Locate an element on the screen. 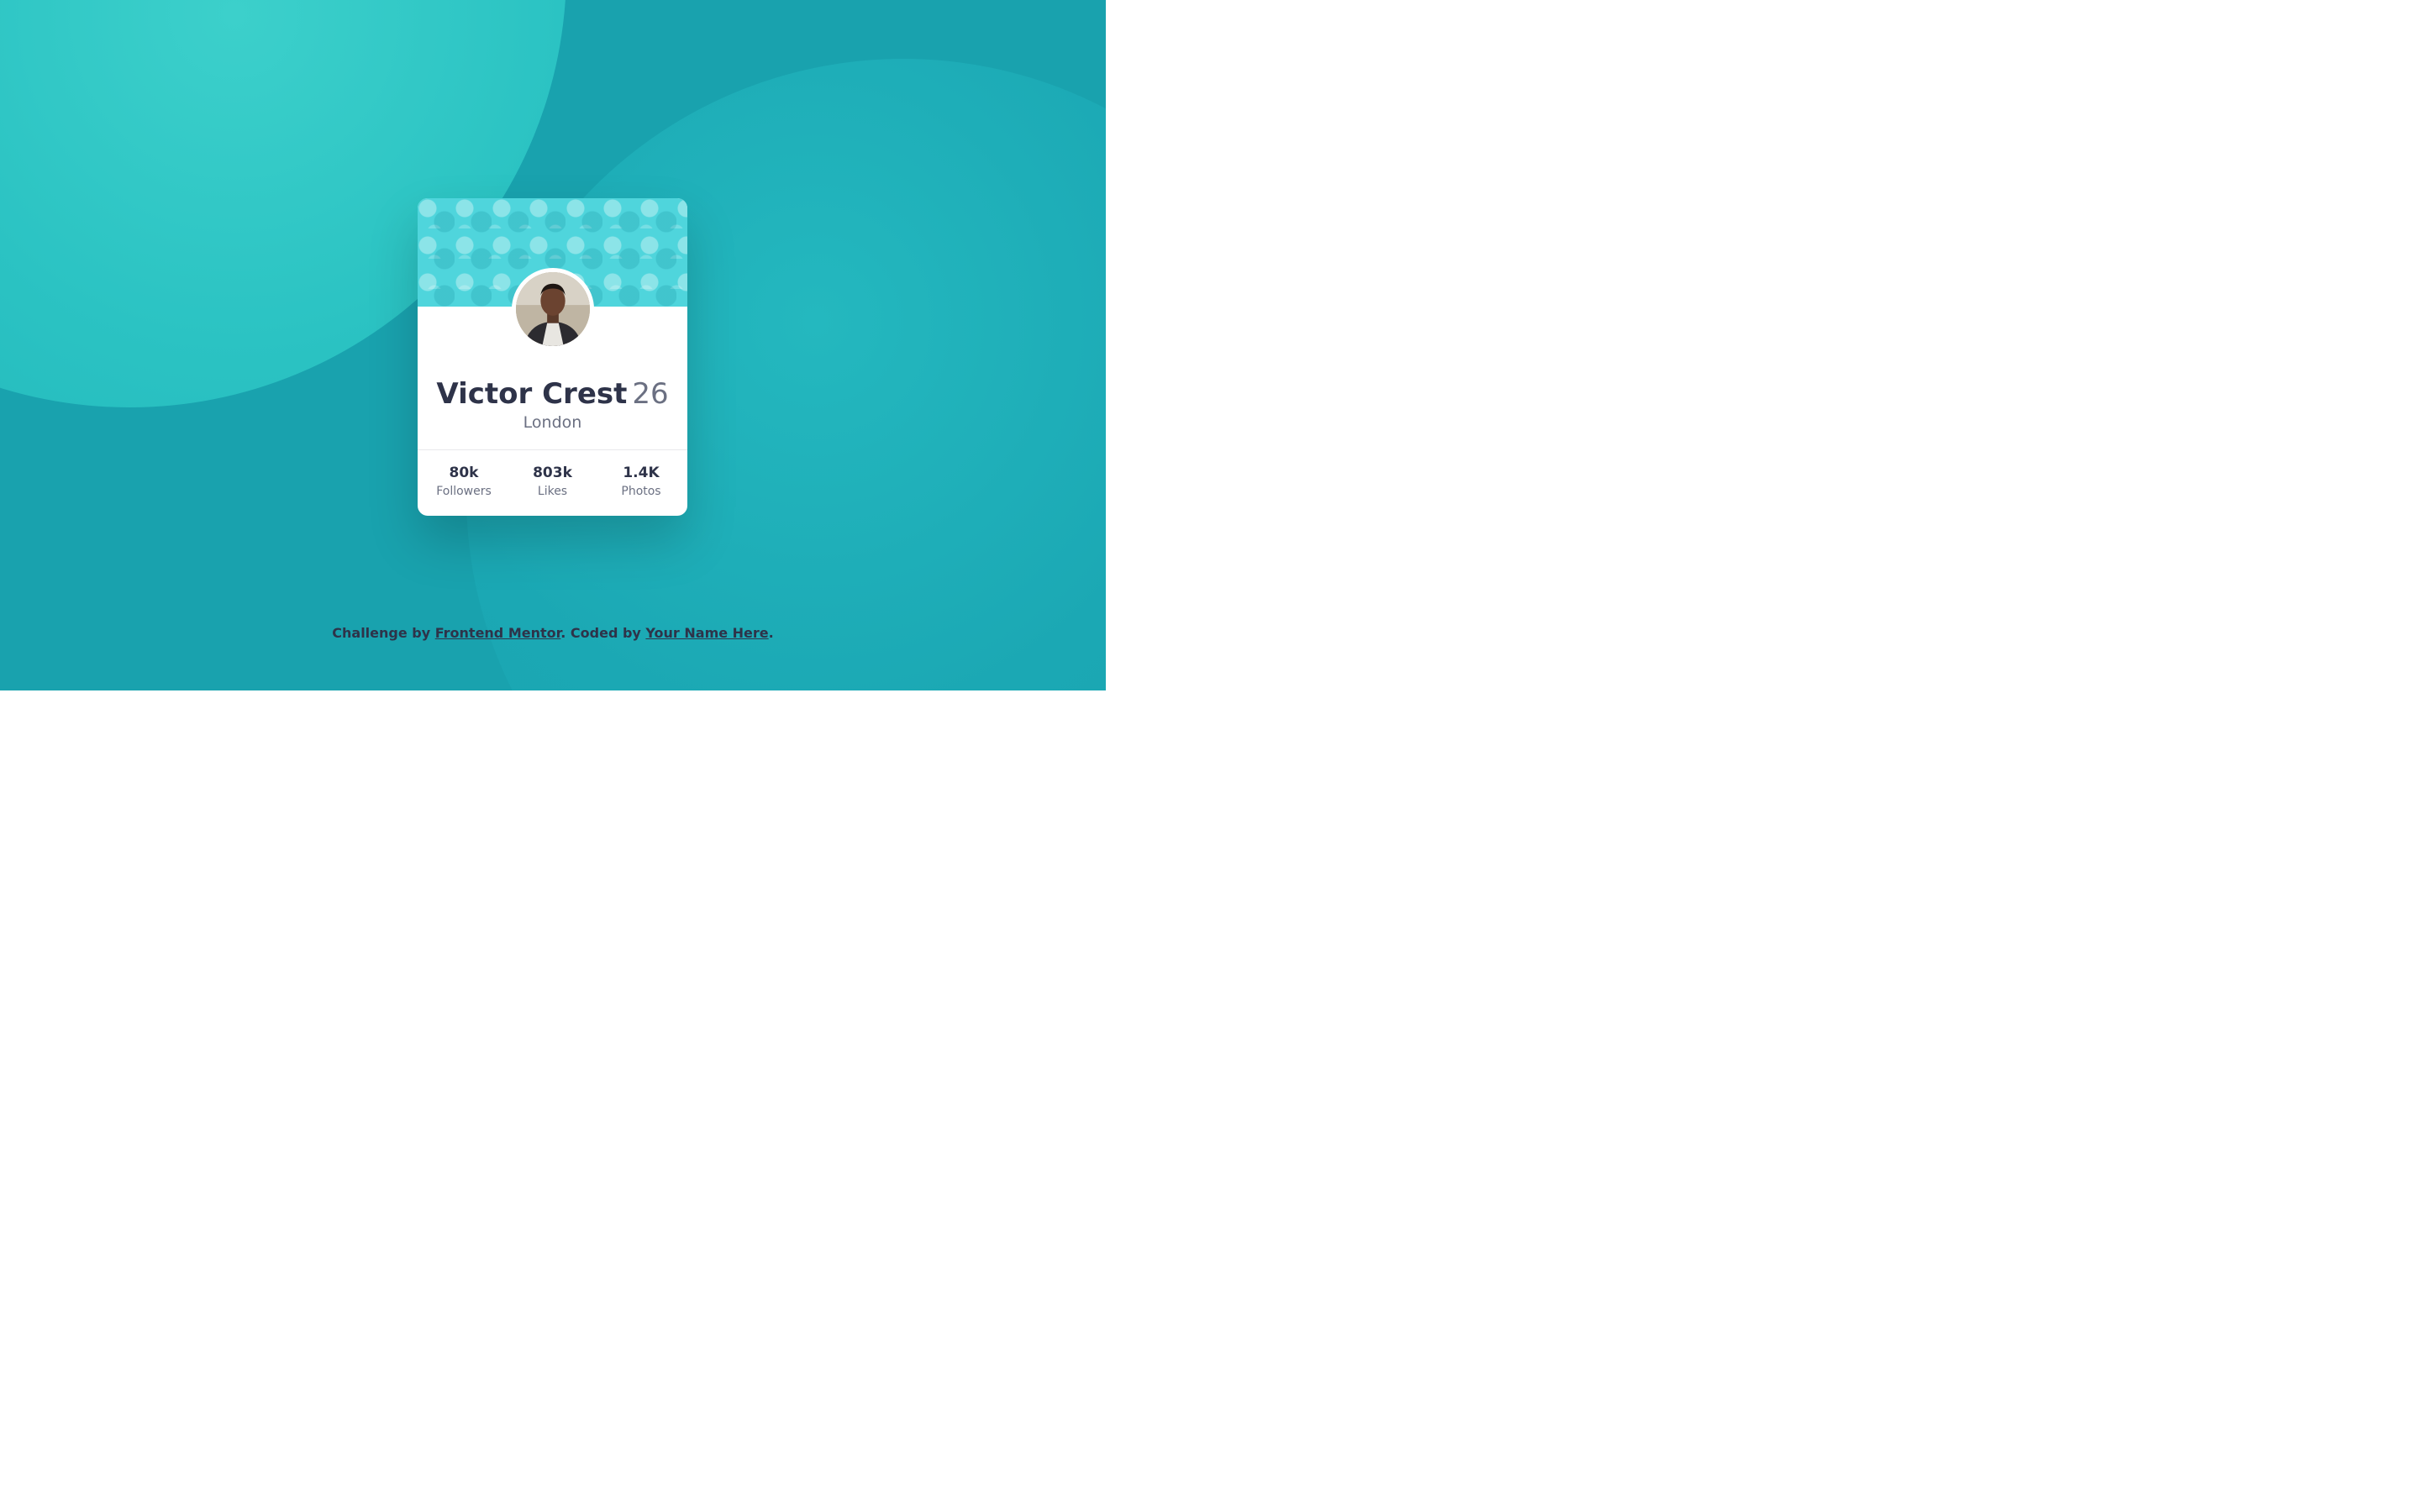 The width and height of the screenshot is (2420, 1512). stat-photos: 1.4K Photos is located at coordinates (642, 482).